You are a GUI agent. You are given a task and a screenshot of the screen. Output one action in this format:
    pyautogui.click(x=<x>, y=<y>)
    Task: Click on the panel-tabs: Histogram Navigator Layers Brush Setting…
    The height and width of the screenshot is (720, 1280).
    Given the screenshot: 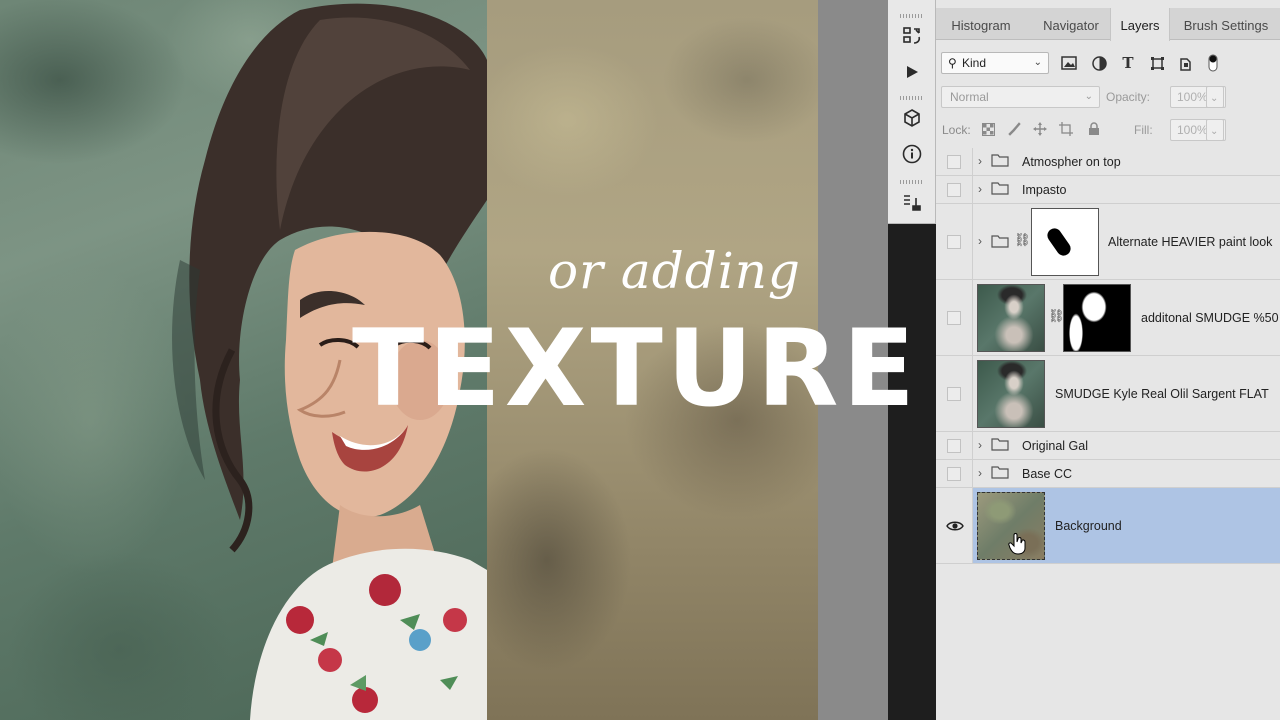 What is the action you would take?
    pyautogui.click(x=1108, y=24)
    